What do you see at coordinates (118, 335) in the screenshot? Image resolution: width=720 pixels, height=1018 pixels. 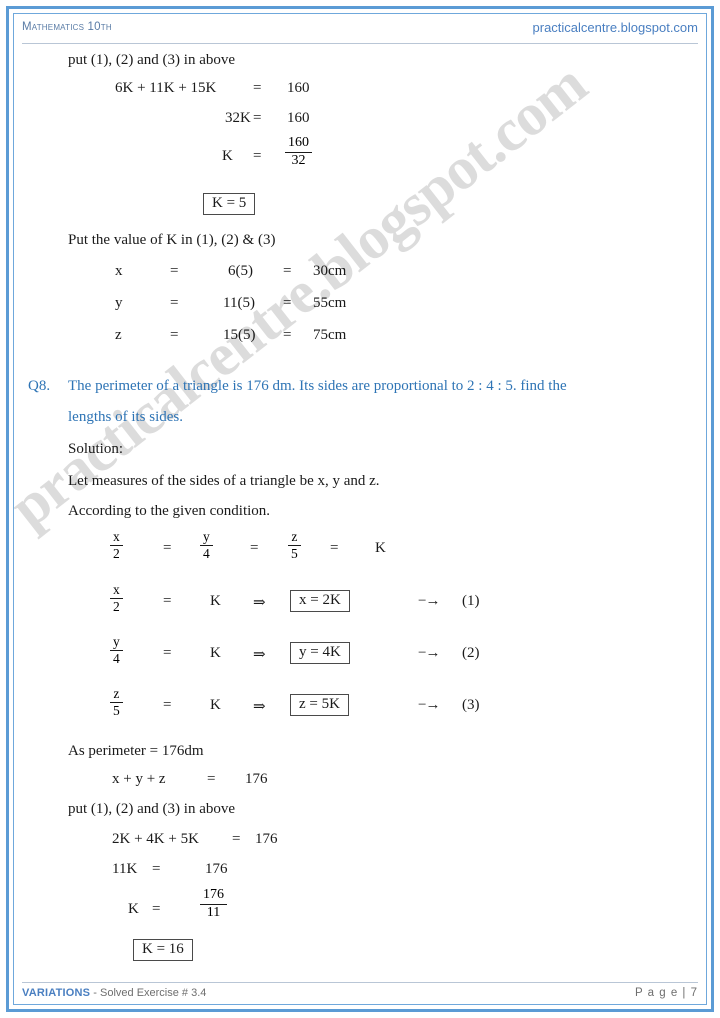 I see `value-row-2-var: z` at bounding box center [118, 335].